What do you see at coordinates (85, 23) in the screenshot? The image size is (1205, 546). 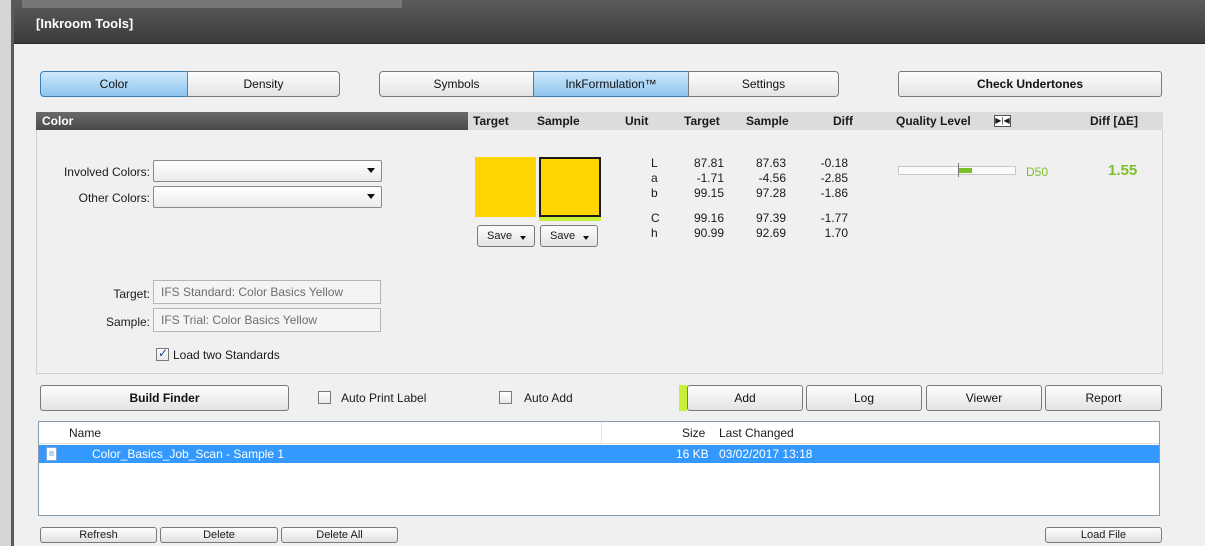 I see `window-title: [Inkroom Tools]` at bounding box center [85, 23].